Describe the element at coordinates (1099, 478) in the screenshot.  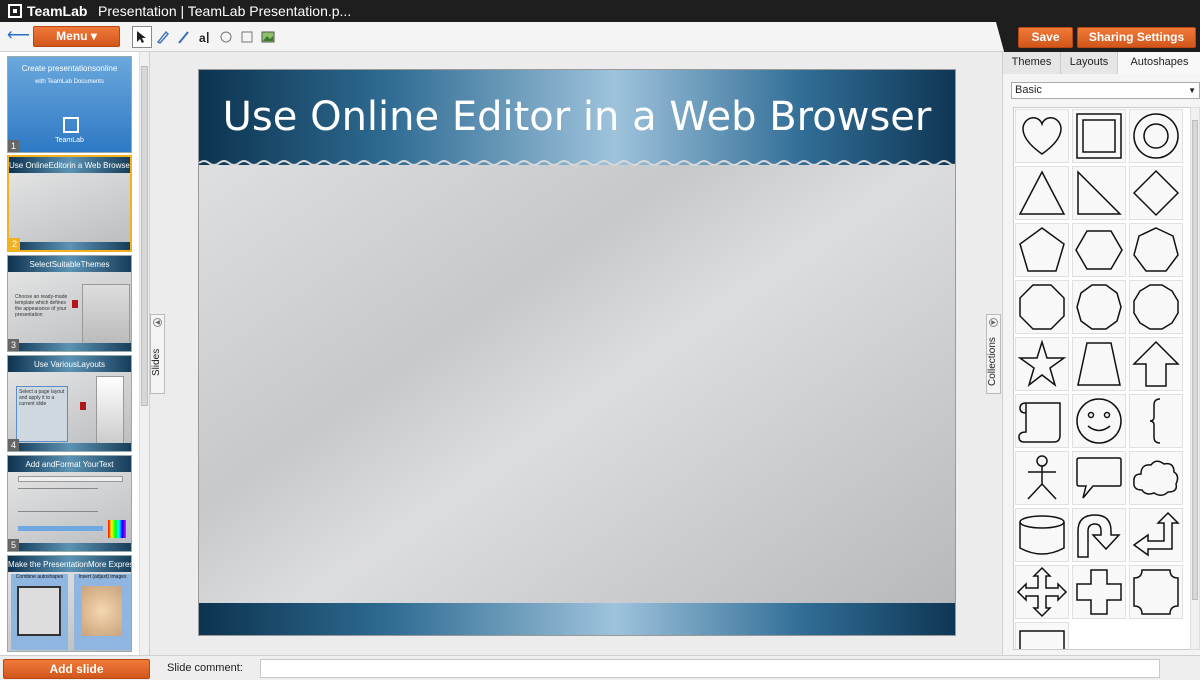
I see `speech-bubble-icon` at that location.